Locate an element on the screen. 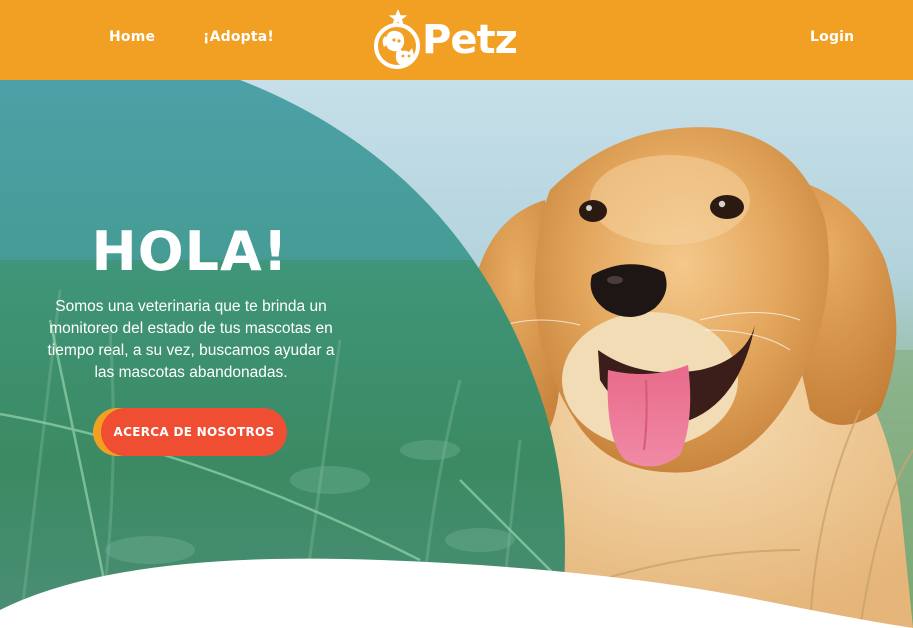 The width and height of the screenshot is (913, 628). brand-logo: Petz is located at coordinates (457, 40).